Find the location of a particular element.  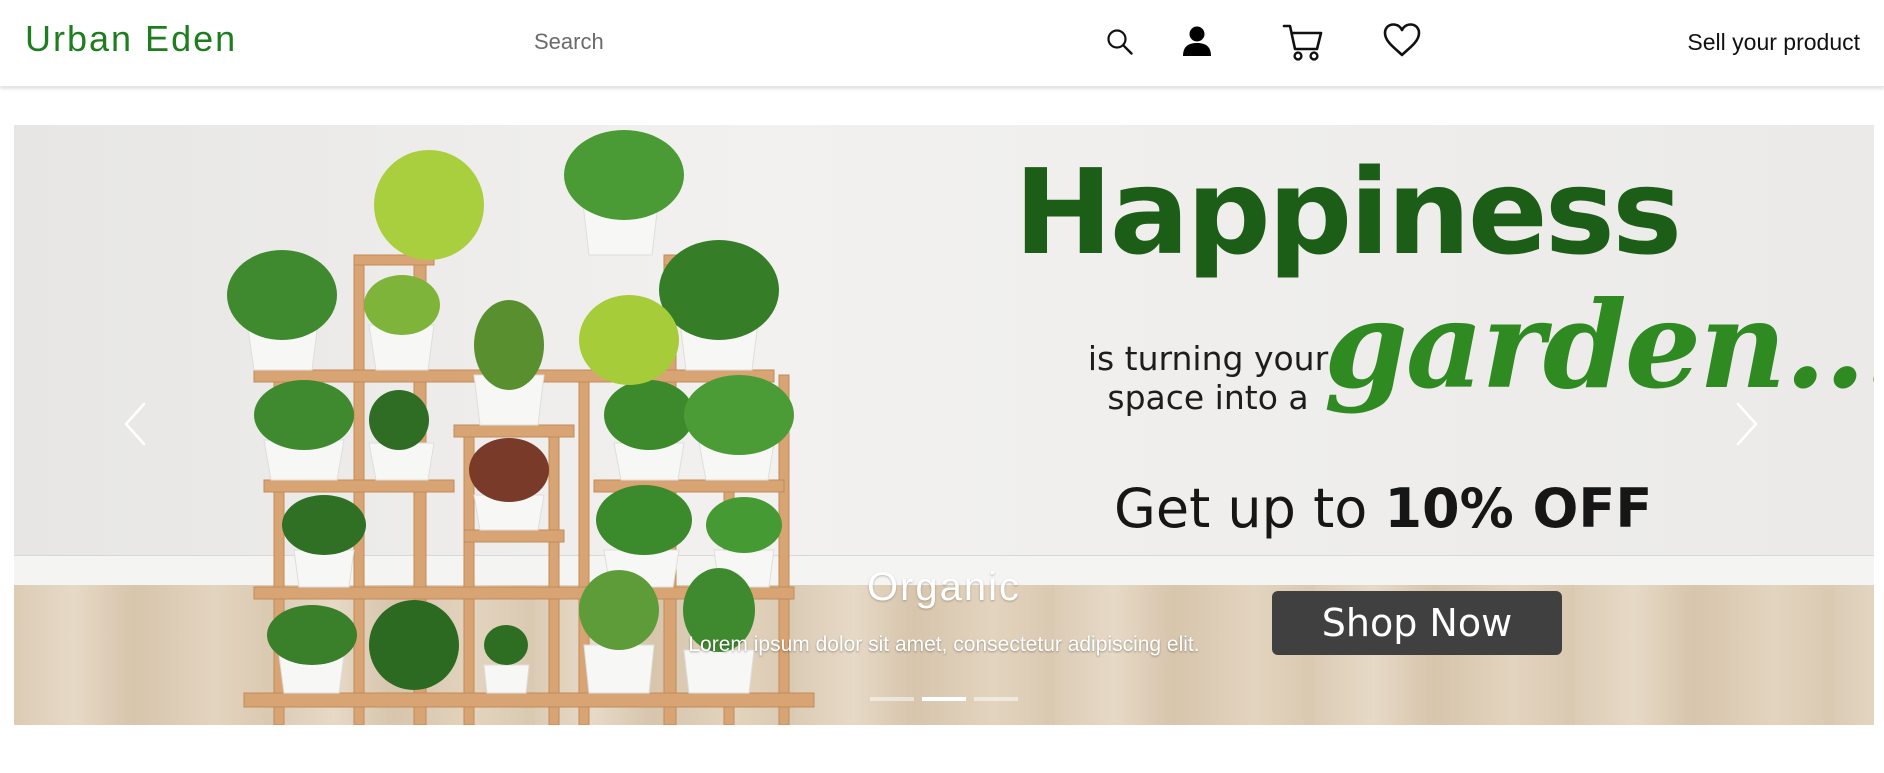

wishlist-button is located at coordinates (1402, 40).